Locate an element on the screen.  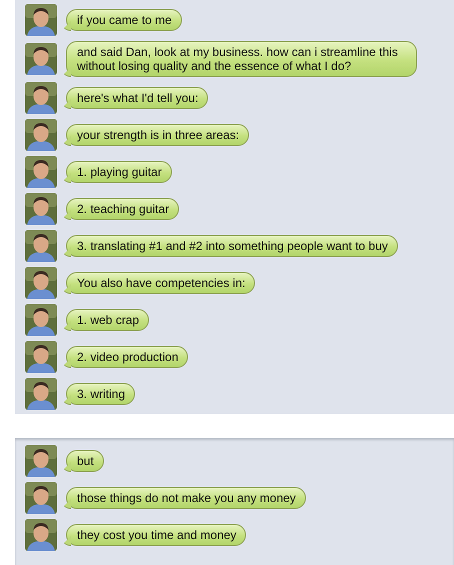
message-bubble: but is located at coordinates (82, 461).